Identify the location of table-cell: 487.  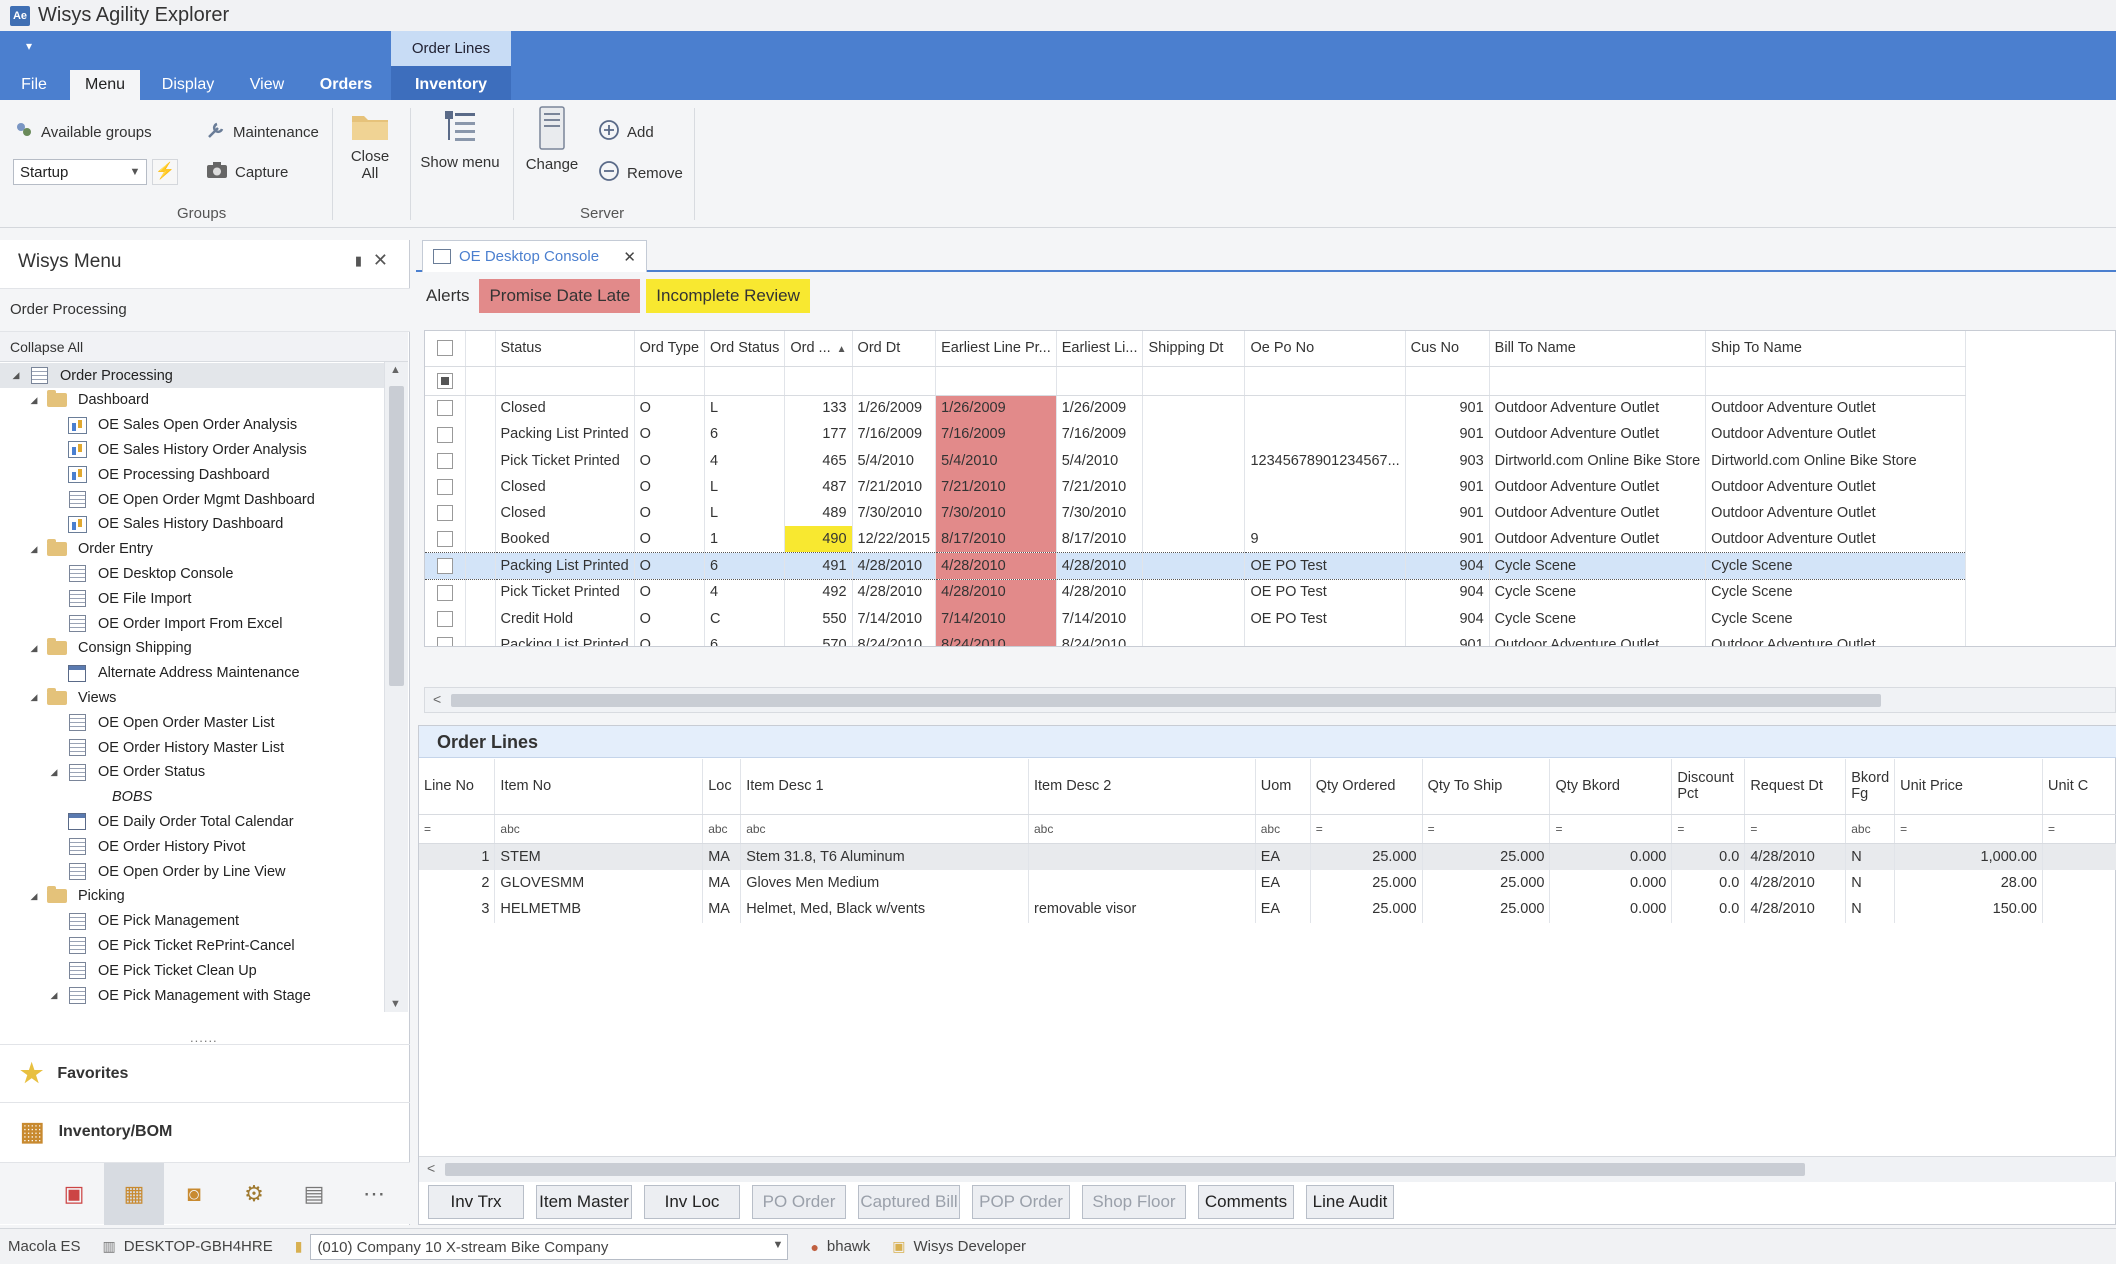
(818, 487).